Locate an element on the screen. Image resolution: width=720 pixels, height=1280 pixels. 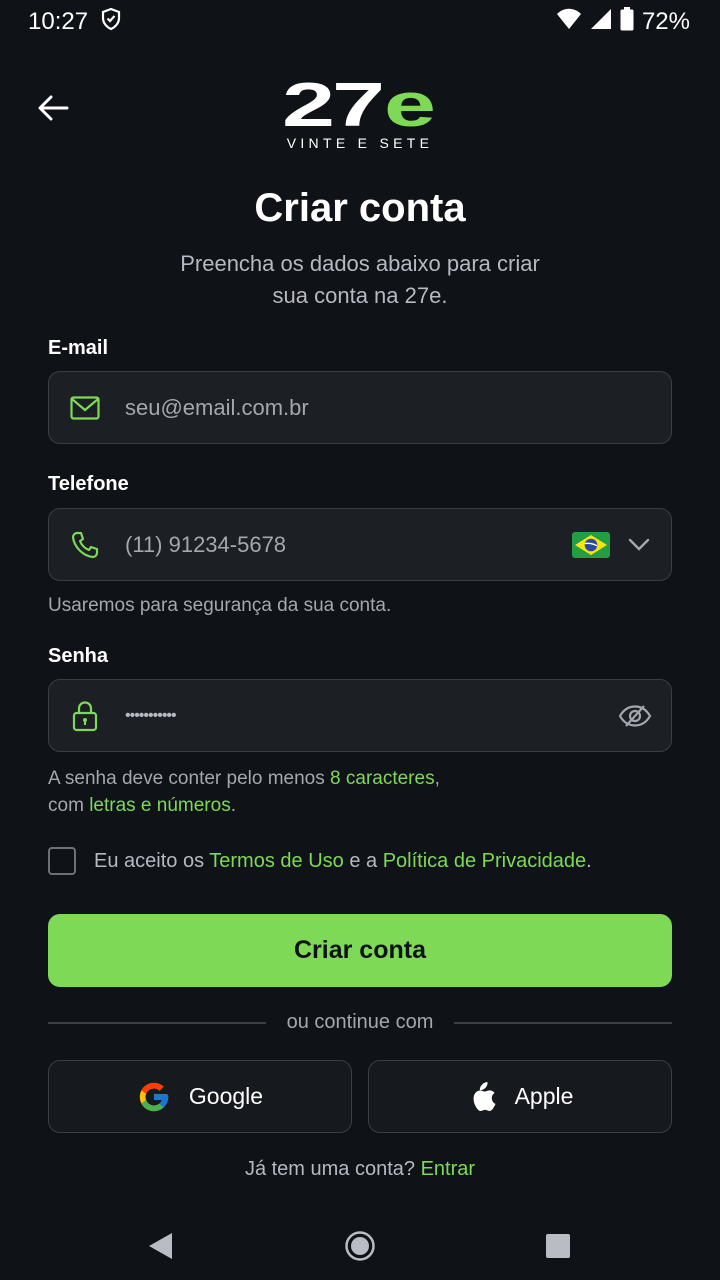
system-navigation-bar is located at coordinates (360, 1245).